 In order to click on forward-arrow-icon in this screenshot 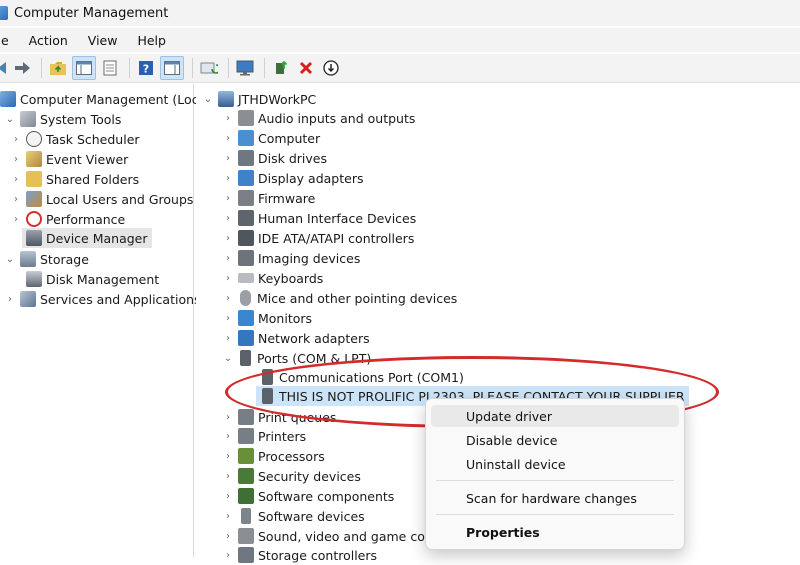, I will do `click(22, 68)`.